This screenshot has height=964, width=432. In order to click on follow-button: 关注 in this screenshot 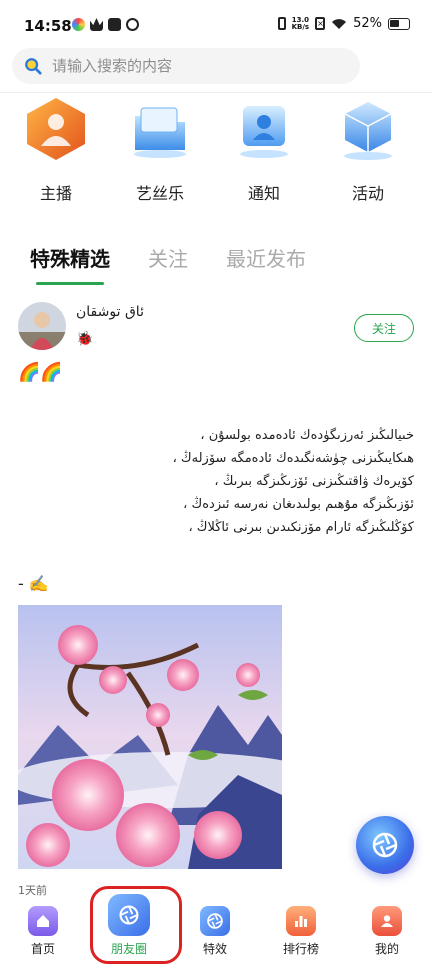, I will do `click(384, 328)`.